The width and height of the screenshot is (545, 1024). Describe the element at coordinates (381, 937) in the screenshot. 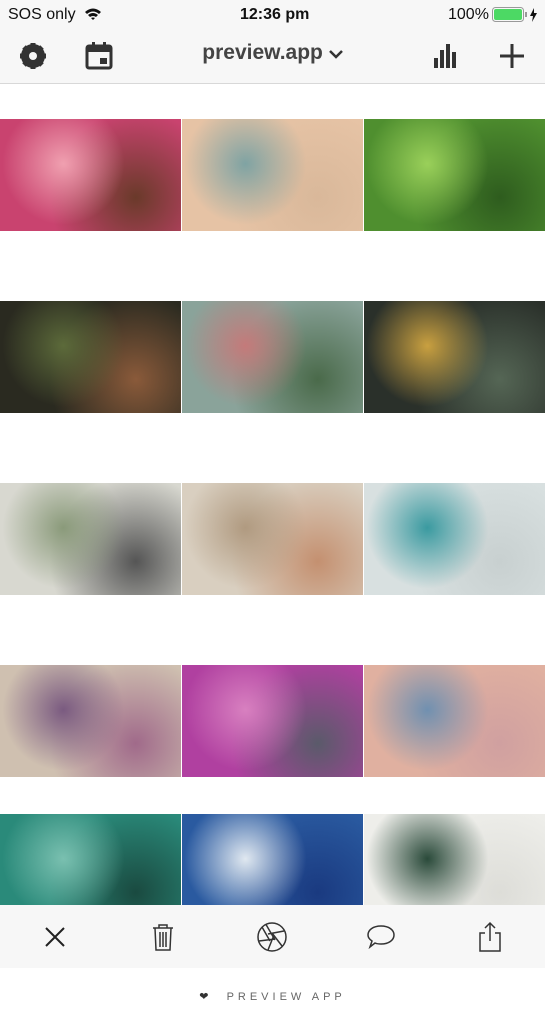

I see `comment-icon` at that location.